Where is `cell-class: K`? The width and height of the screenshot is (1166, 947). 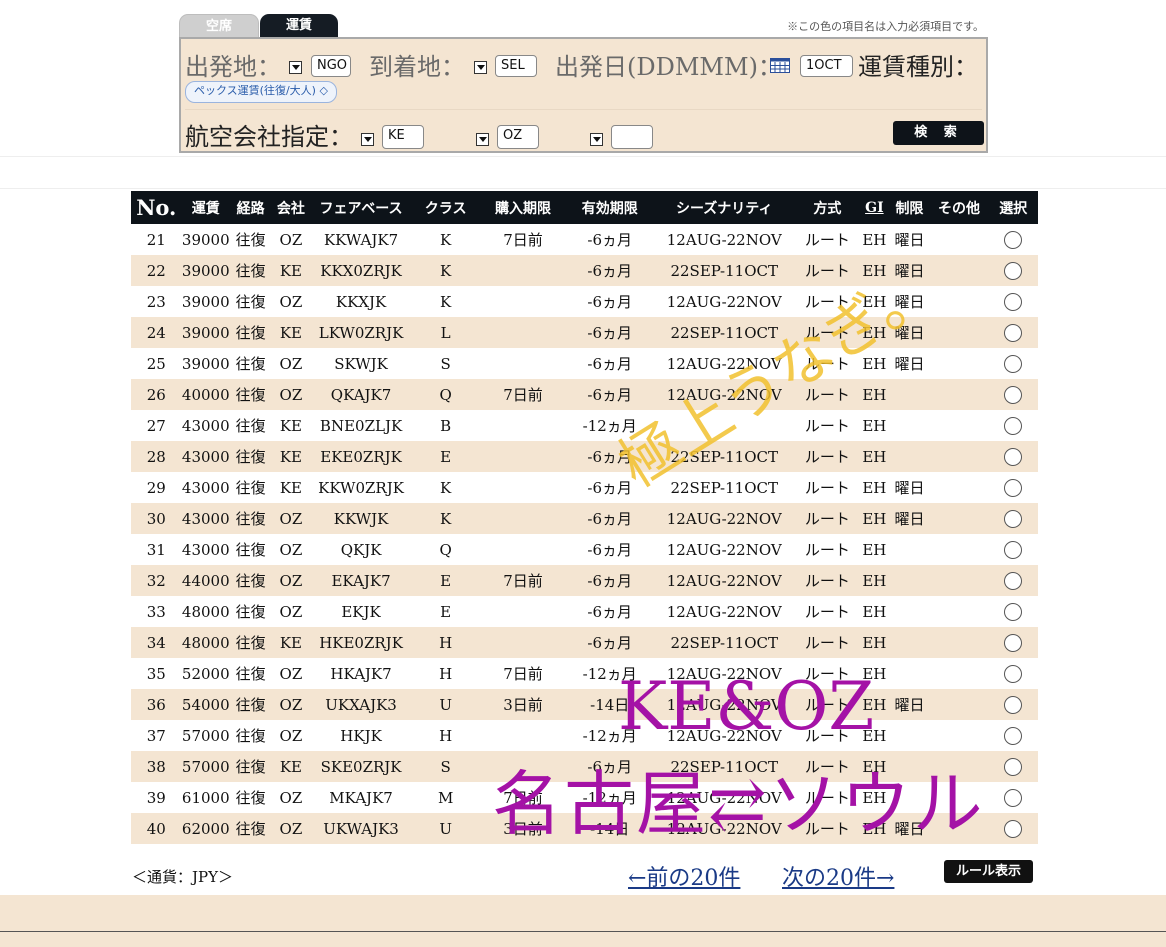
cell-class: K is located at coordinates (445, 270).